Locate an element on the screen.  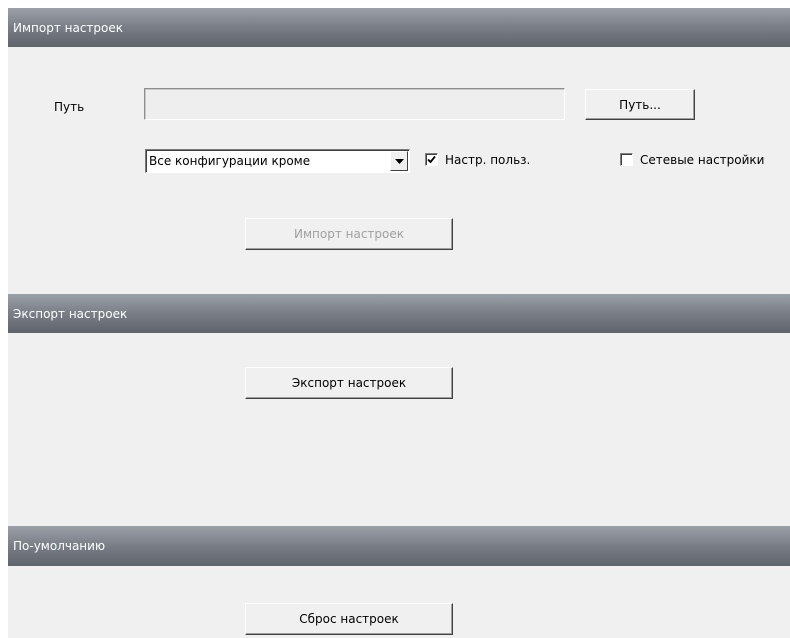
import-settings-button: Импорт настроек is located at coordinates (349, 234).